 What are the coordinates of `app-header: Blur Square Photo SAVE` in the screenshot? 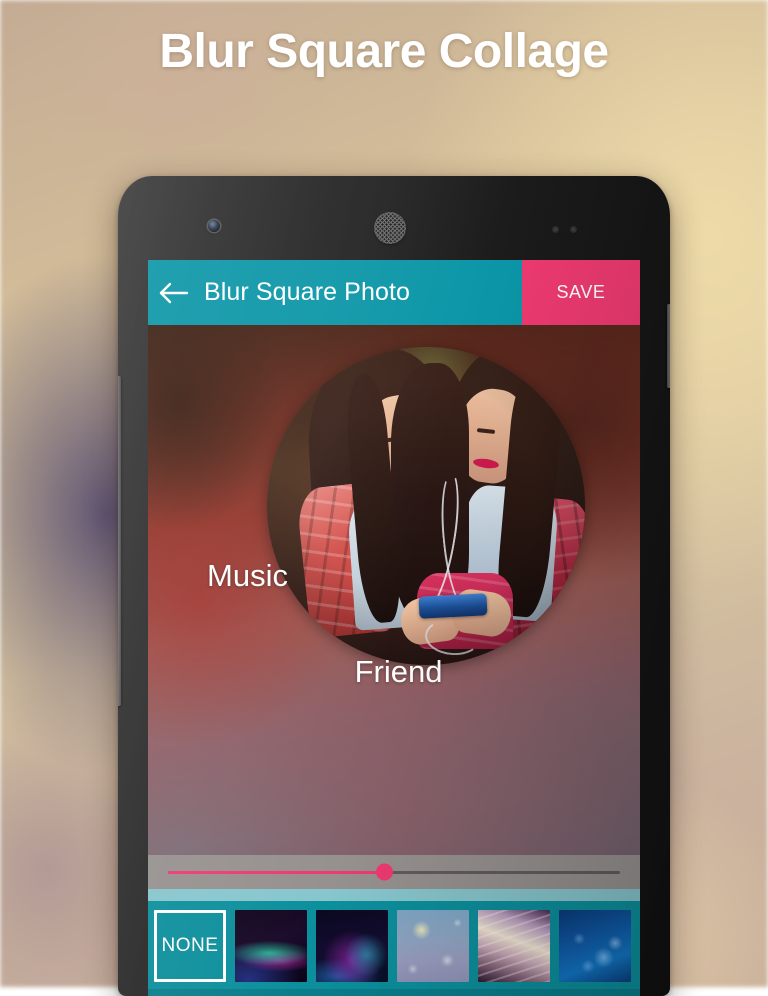 It's located at (394, 292).